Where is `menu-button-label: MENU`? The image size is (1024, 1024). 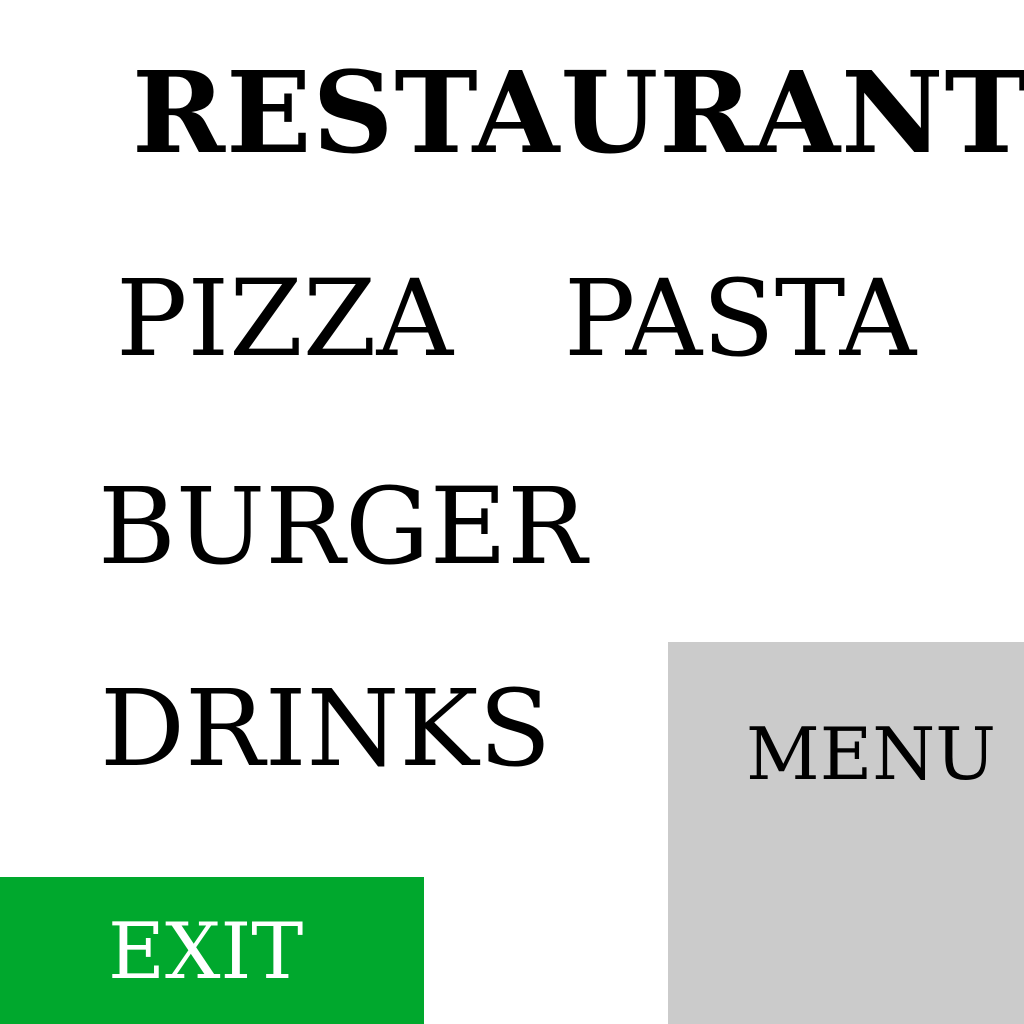
menu-button-label: MENU is located at coordinates (871, 754).